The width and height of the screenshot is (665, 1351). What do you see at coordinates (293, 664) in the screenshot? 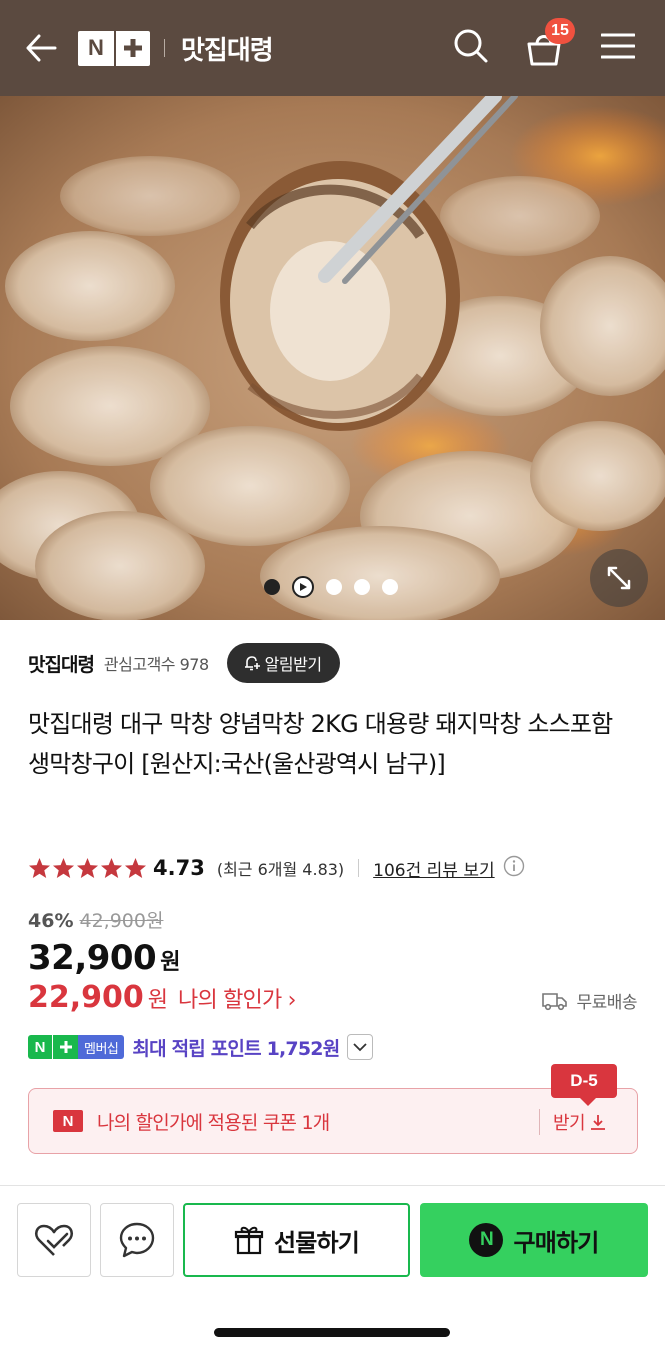
I see `alarm-label: 알림받기` at bounding box center [293, 664].